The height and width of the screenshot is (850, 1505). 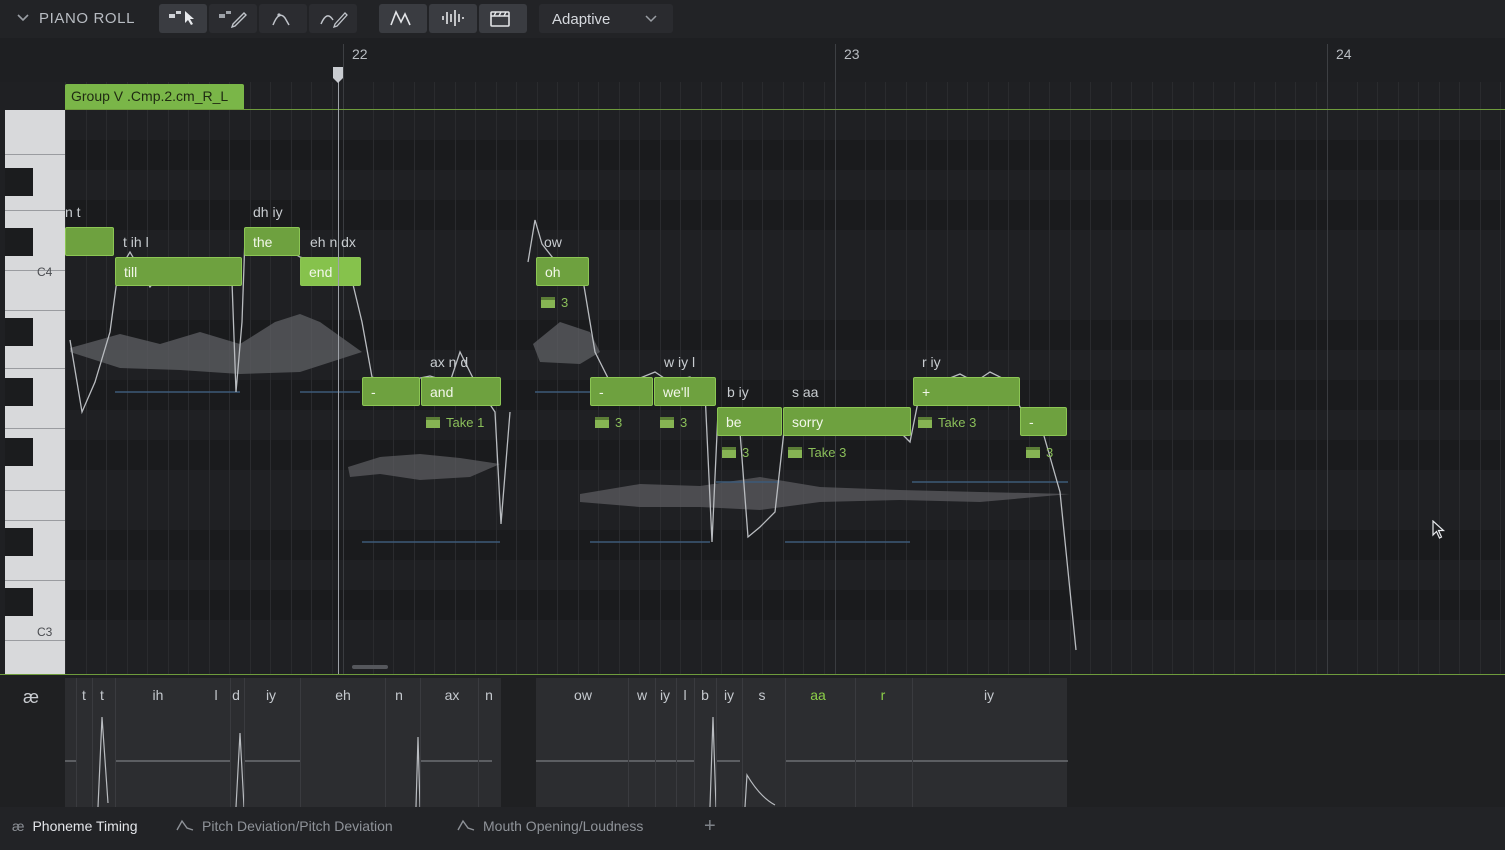 I want to click on note-block: and, so click(x=461, y=391).